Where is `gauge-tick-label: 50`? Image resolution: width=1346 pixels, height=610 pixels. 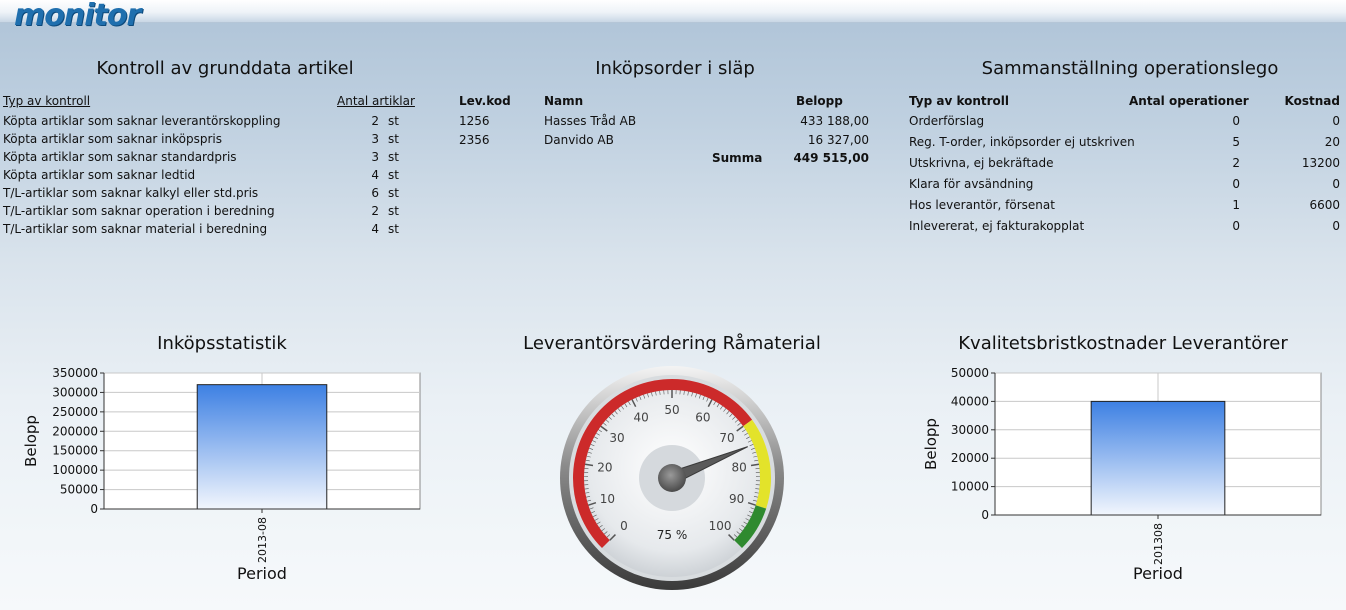
gauge-tick-label: 50 is located at coordinates (671, 410).